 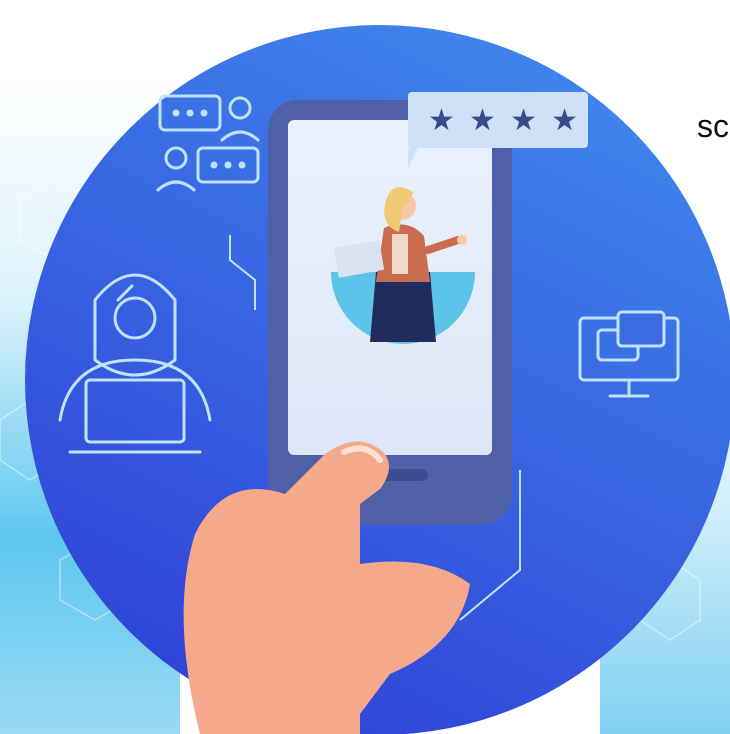 What do you see at coordinates (515, 4) in the screenshot?
I see `cropped-heading-text` at bounding box center [515, 4].